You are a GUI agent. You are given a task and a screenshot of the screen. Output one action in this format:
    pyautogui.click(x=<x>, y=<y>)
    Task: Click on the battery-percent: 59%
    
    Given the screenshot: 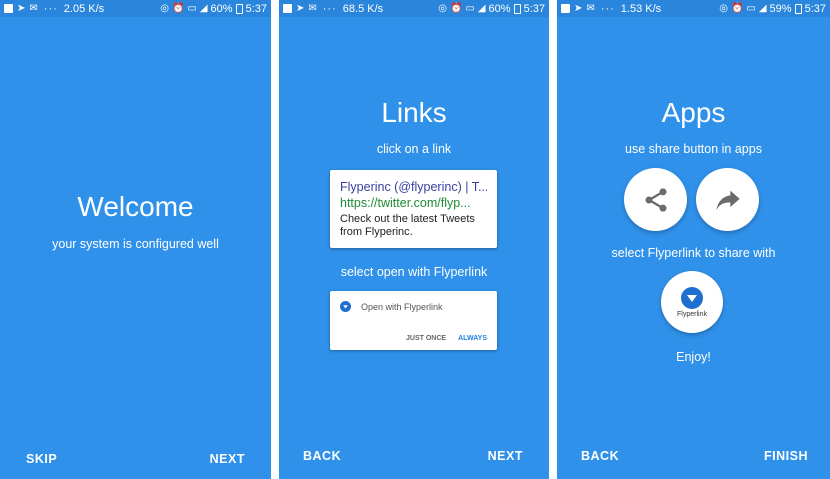 What is the action you would take?
    pyautogui.click(x=780, y=8)
    